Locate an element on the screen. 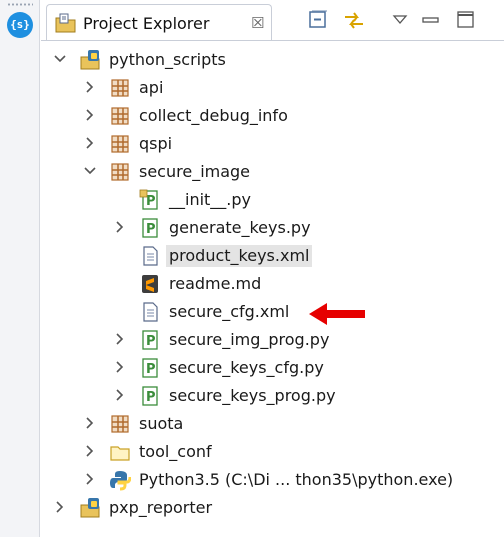  red-arrow-icon is located at coordinates (337, 314).